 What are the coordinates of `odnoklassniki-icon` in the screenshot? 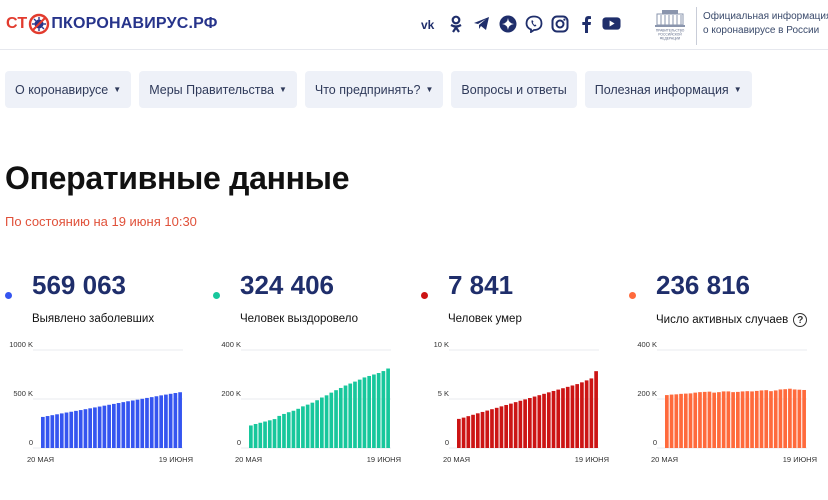 It's located at (455, 23).